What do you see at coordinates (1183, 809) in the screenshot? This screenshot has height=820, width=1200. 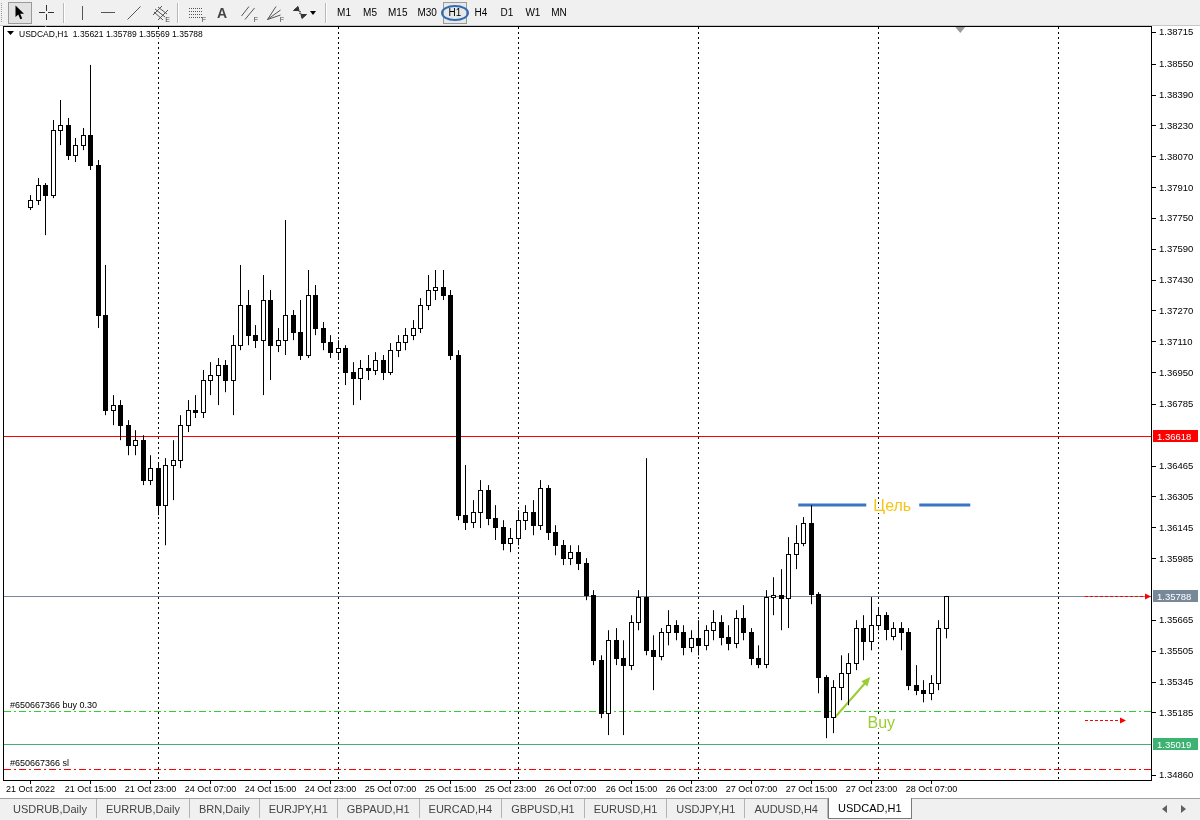 I see `scroll-right-icon` at bounding box center [1183, 809].